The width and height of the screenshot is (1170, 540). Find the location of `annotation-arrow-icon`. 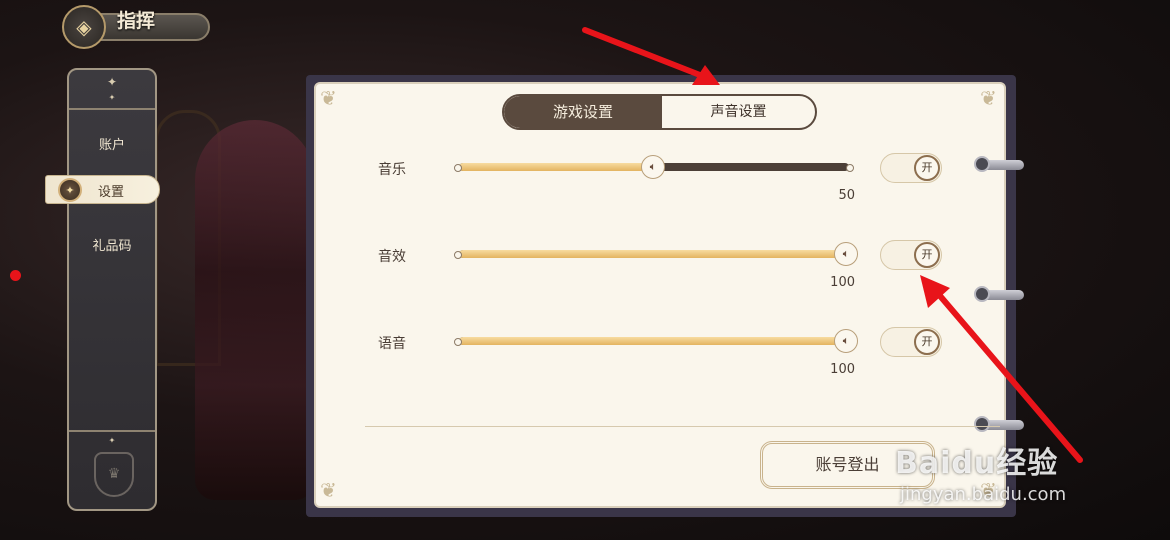

annotation-arrow-icon is located at coordinates (651, 56).